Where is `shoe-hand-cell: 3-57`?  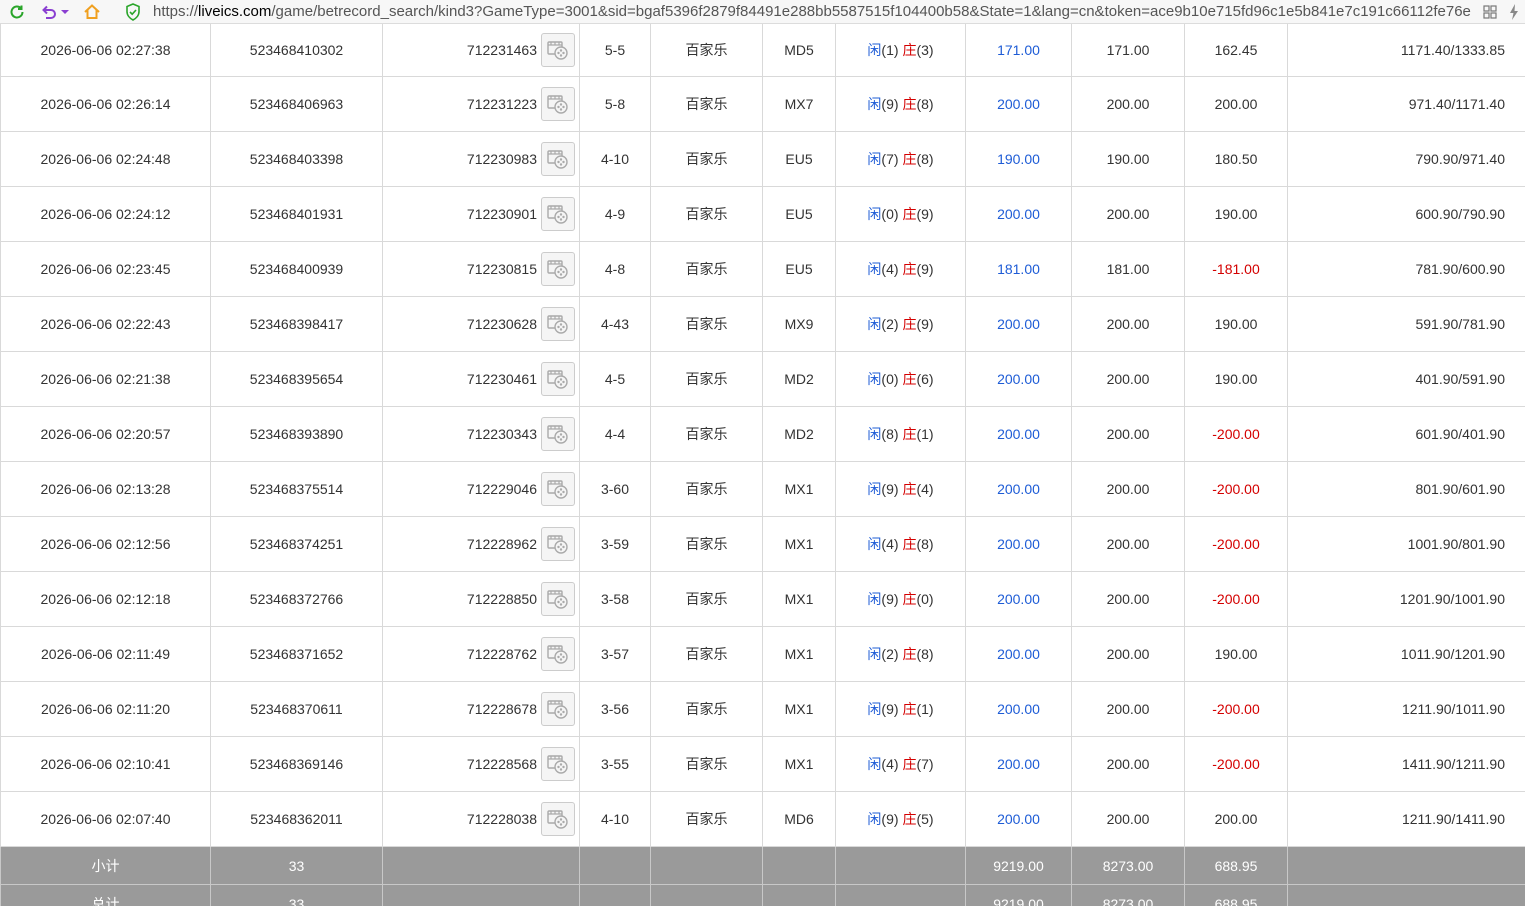
shoe-hand-cell: 3-57 is located at coordinates (615, 654).